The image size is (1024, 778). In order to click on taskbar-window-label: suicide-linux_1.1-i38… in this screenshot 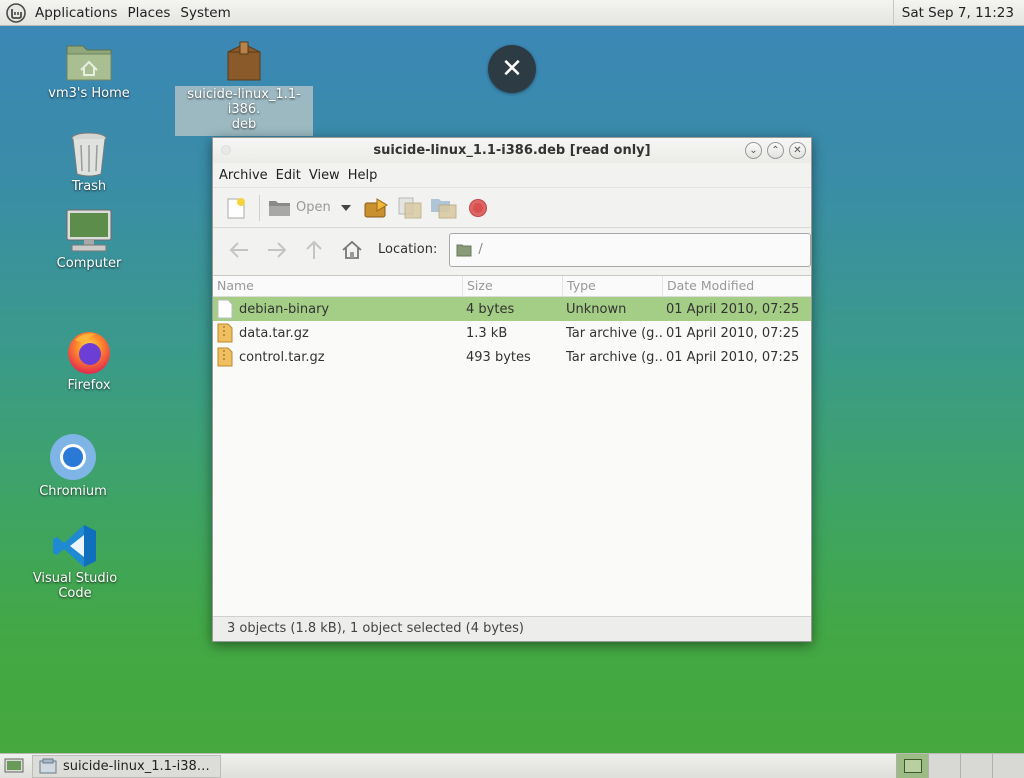, I will do `click(136, 766)`.